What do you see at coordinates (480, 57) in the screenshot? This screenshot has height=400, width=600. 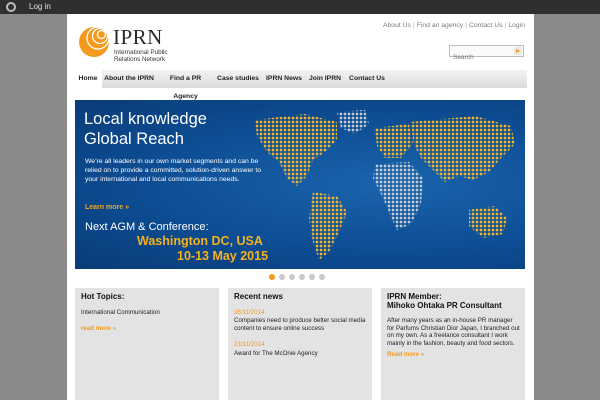 I see `search-input` at bounding box center [480, 57].